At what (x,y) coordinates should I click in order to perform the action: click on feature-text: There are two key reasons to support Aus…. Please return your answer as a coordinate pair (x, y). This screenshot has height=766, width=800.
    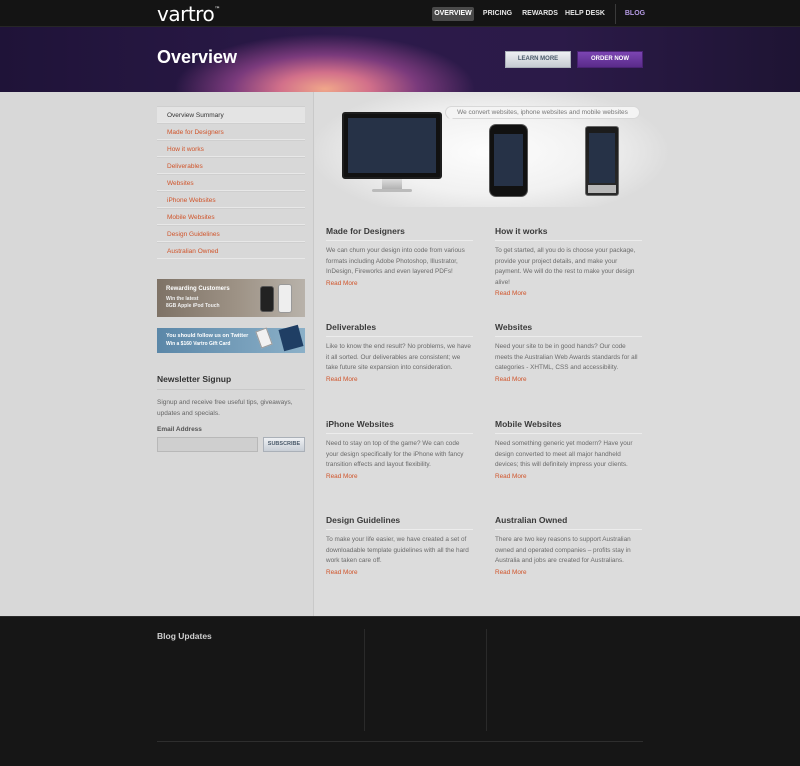
    Looking at the image, I should click on (563, 550).